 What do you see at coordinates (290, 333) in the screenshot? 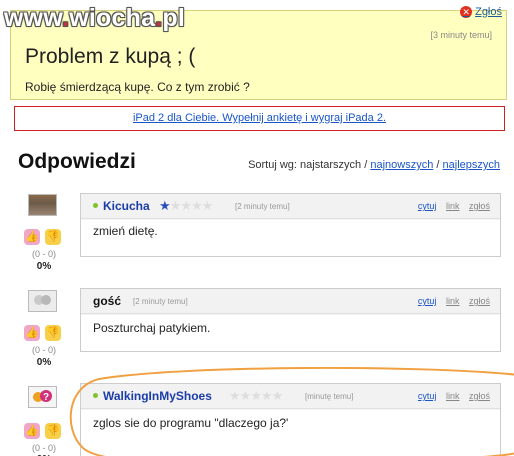
I see `answer-body: Poszturchaj patykiem.` at bounding box center [290, 333].